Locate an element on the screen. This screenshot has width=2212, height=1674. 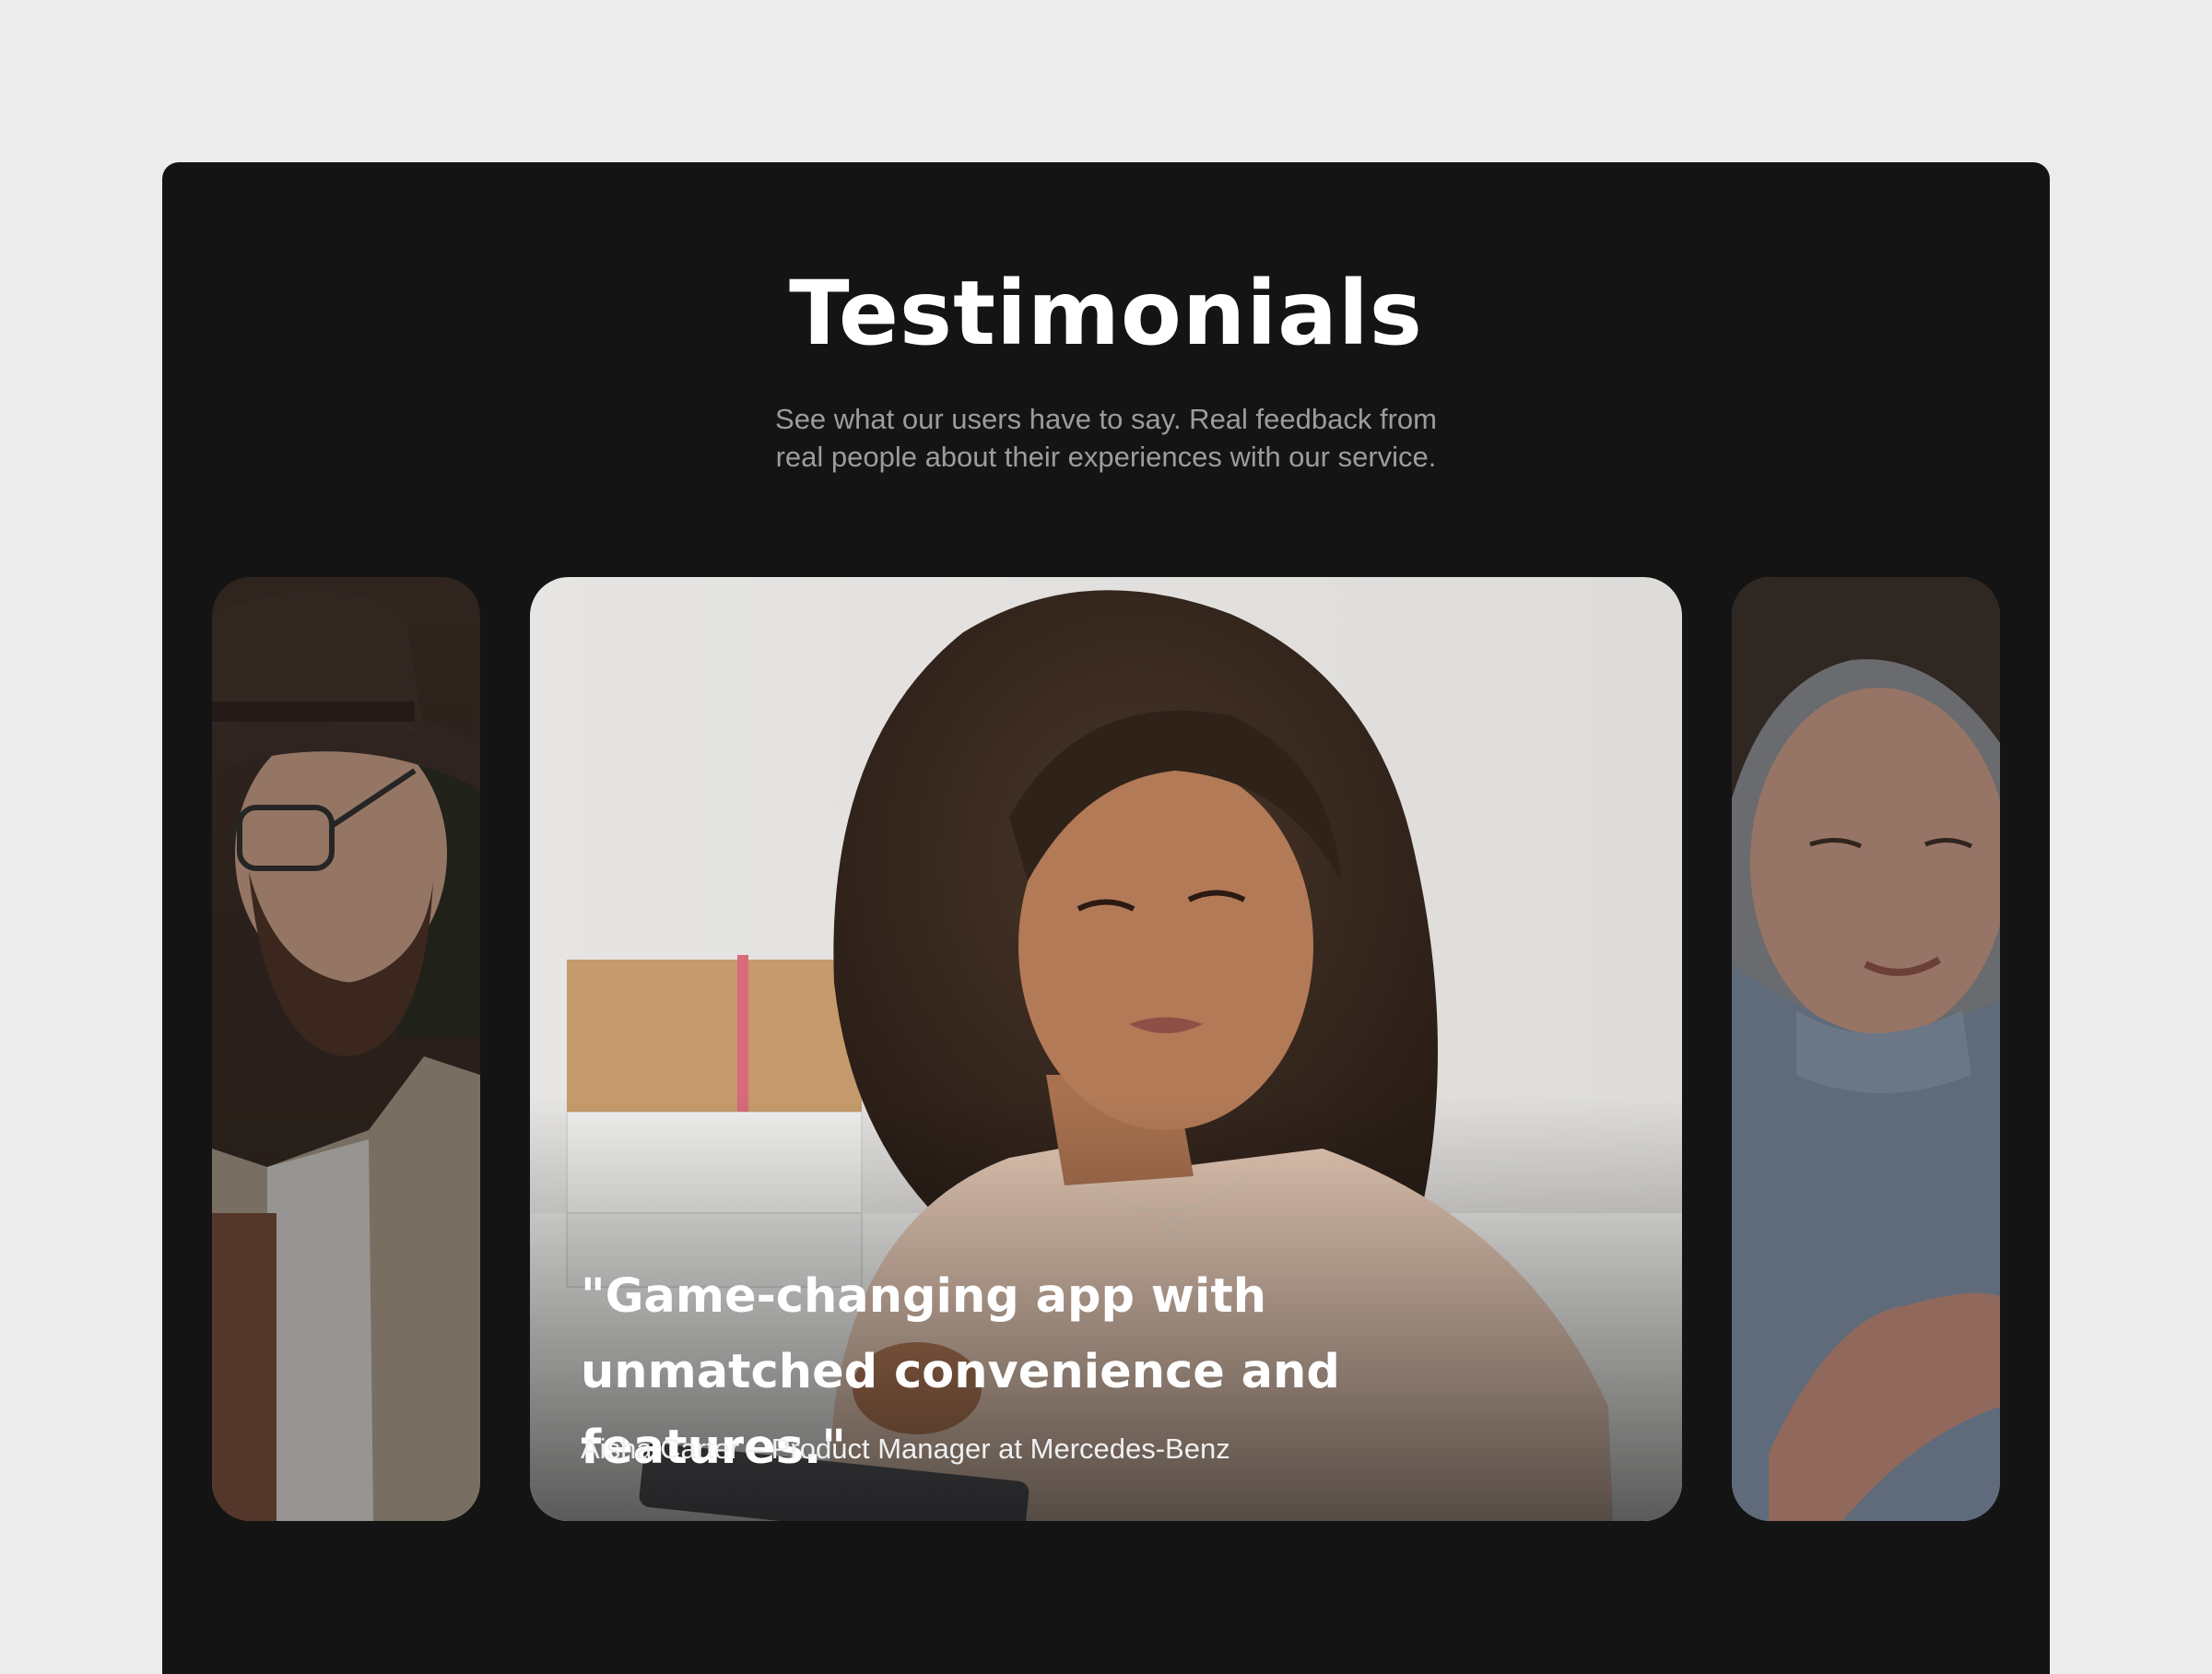
testimonial-card-previous is located at coordinates (346, 1049).